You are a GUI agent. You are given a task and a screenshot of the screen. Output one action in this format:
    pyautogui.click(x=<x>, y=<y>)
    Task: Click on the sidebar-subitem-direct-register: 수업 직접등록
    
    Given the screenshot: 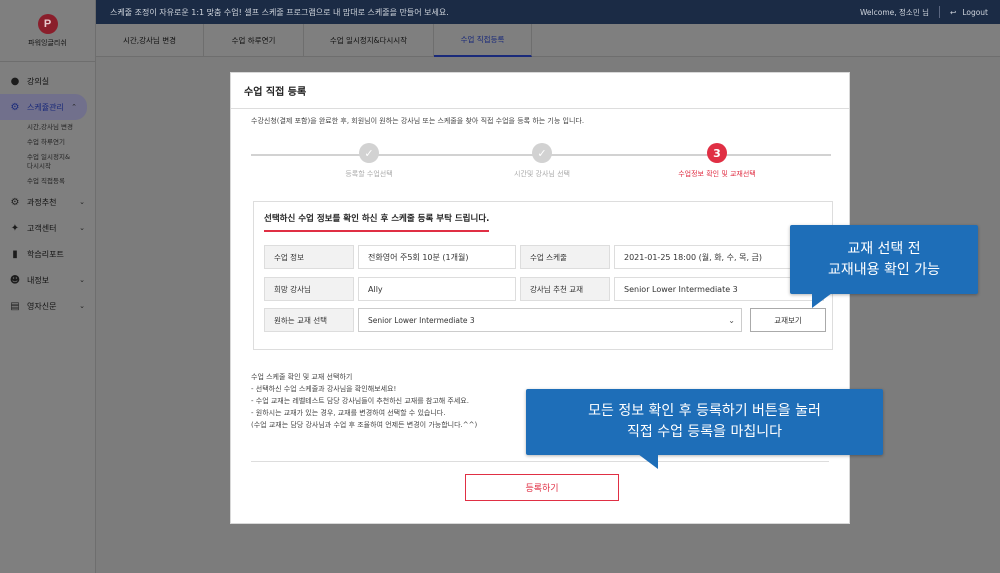 What is the action you would take?
    pyautogui.click(x=47, y=181)
    